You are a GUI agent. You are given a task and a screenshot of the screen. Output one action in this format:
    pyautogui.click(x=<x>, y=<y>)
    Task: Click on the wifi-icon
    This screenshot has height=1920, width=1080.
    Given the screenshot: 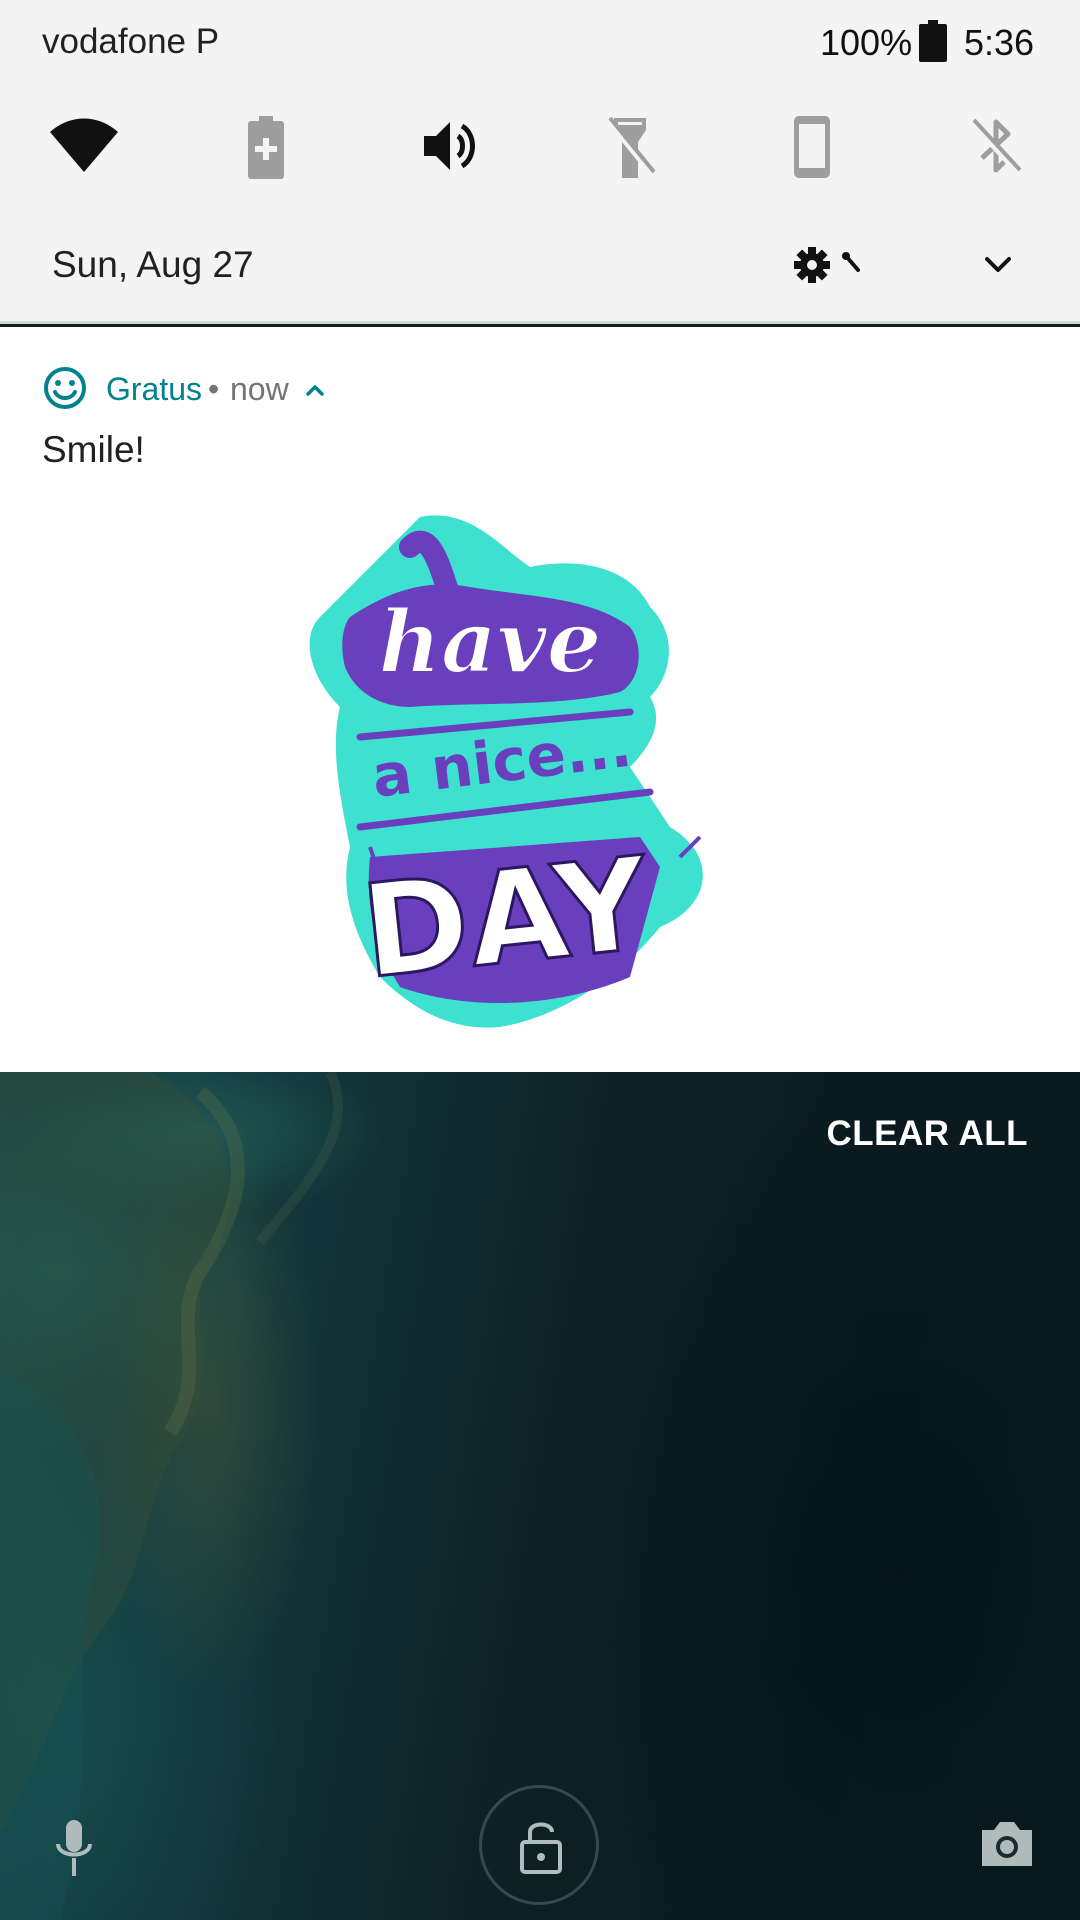 What is the action you would take?
    pyautogui.click(x=84, y=145)
    